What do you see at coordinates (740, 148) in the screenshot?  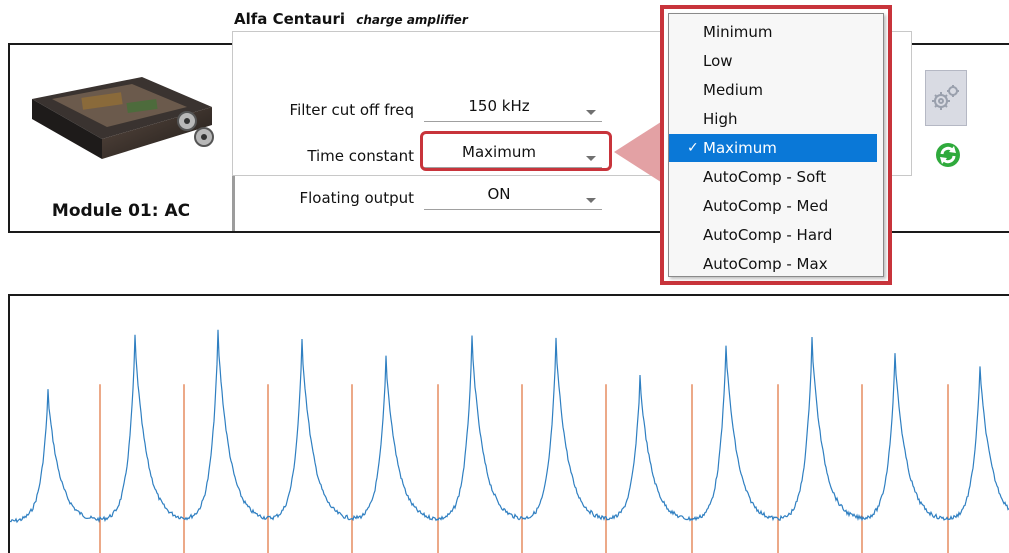 I see `dropdown-item-label: Maximum` at bounding box center [740, 148].